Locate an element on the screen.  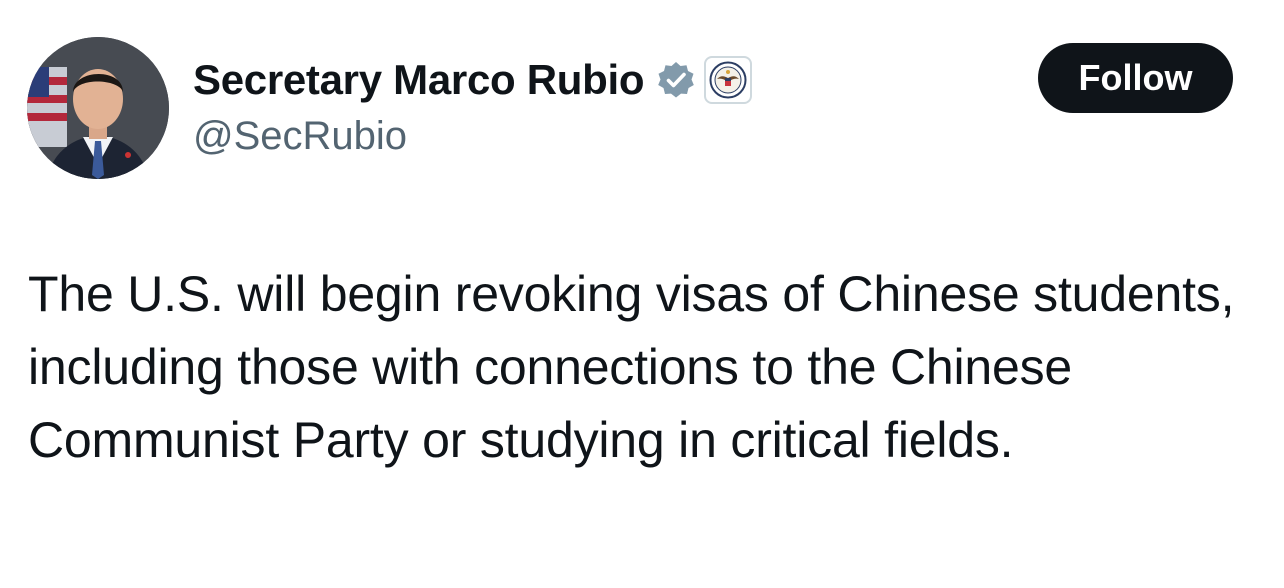
follow-button: Follow is located at coordinates (1135, 78).